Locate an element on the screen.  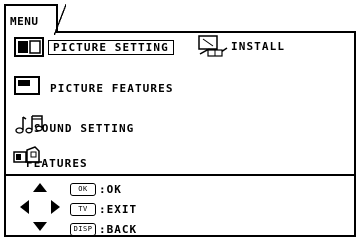
tv-key: TV is located at coordinates (83, 209).